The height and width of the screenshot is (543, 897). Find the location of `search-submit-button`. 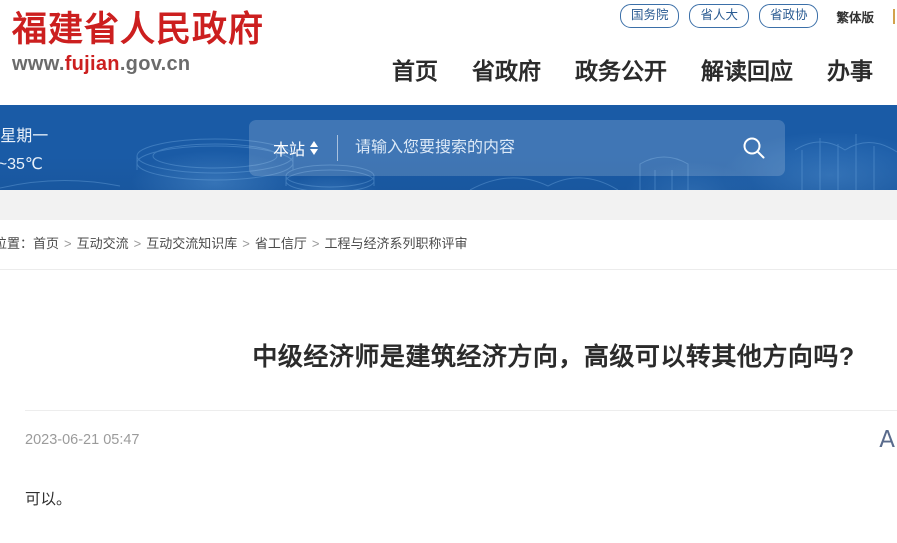

search-submit-button is located at coordinates (754, 148).